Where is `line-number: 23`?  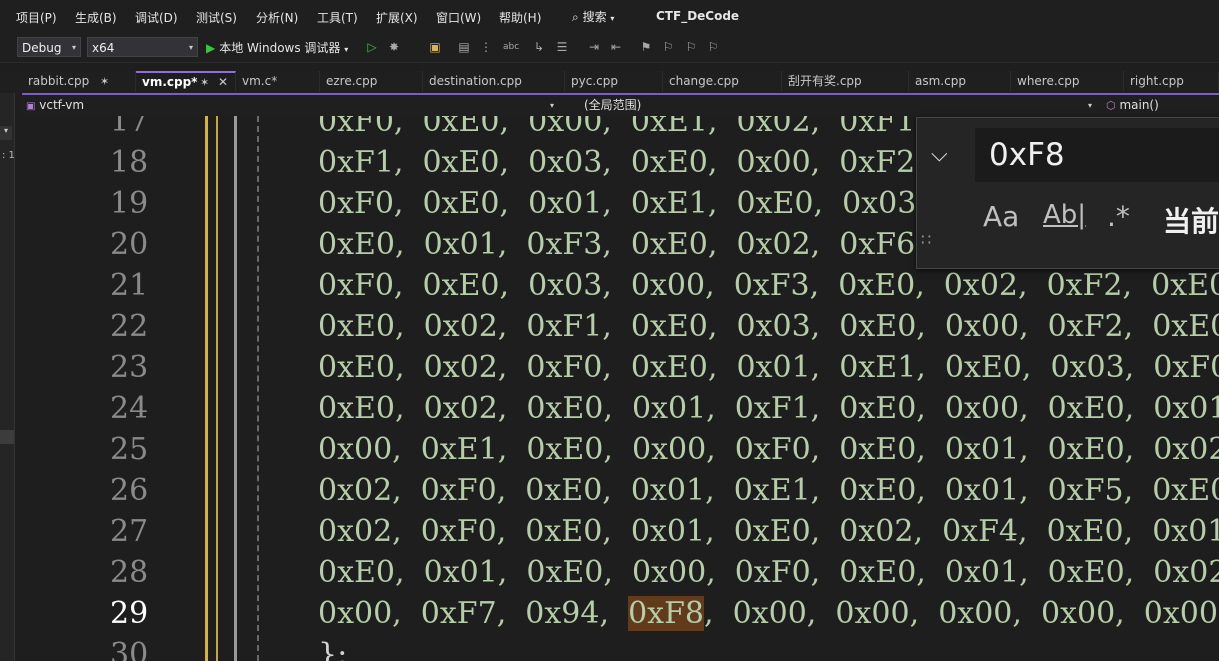
line-number: 23 is located at coordinates (129, 367).